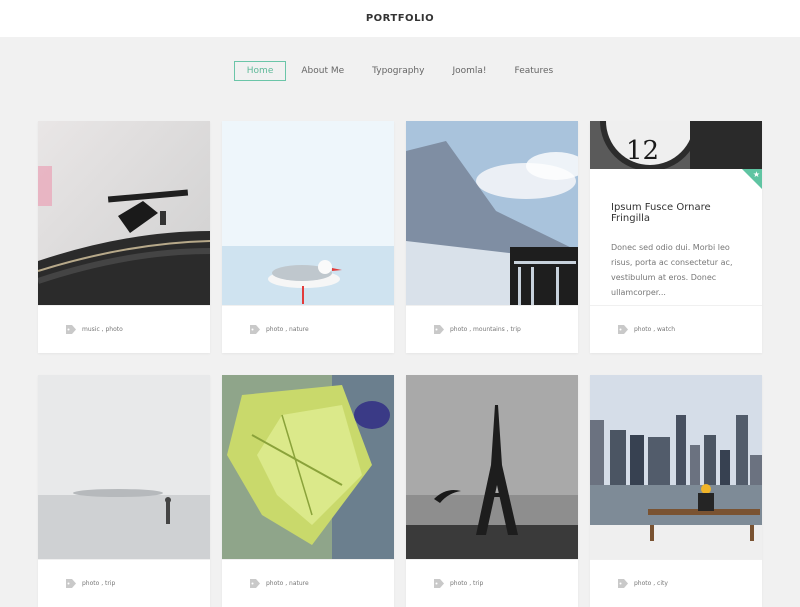  What do you see at coordinates (124, 329) in the screenshot?
I see `card-footer: music , photo` at bounding box center [124, 329].